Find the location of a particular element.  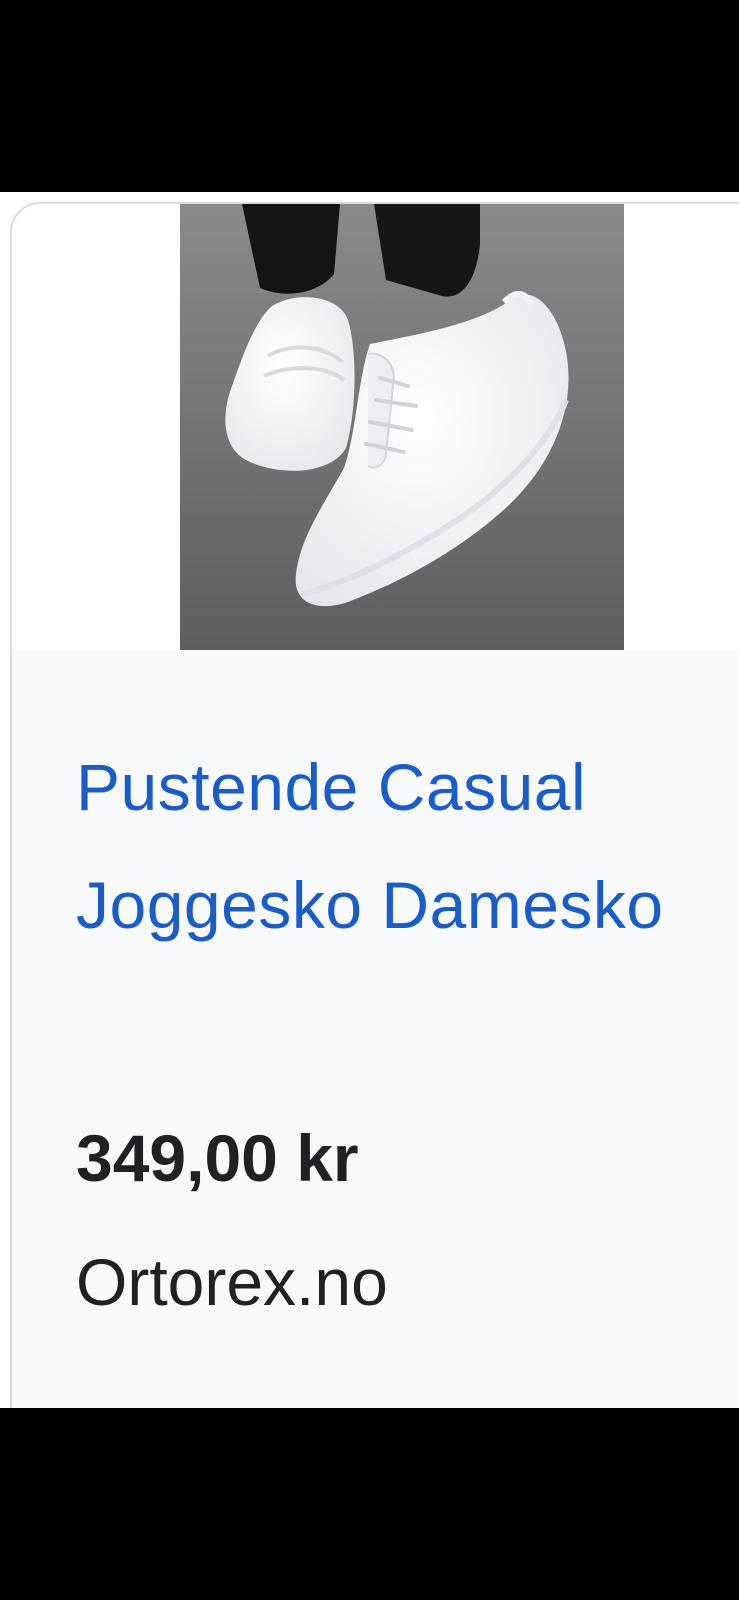

product-title-link: Pustende Casual Joggesko Damesko is located at coordinates (396, 846).